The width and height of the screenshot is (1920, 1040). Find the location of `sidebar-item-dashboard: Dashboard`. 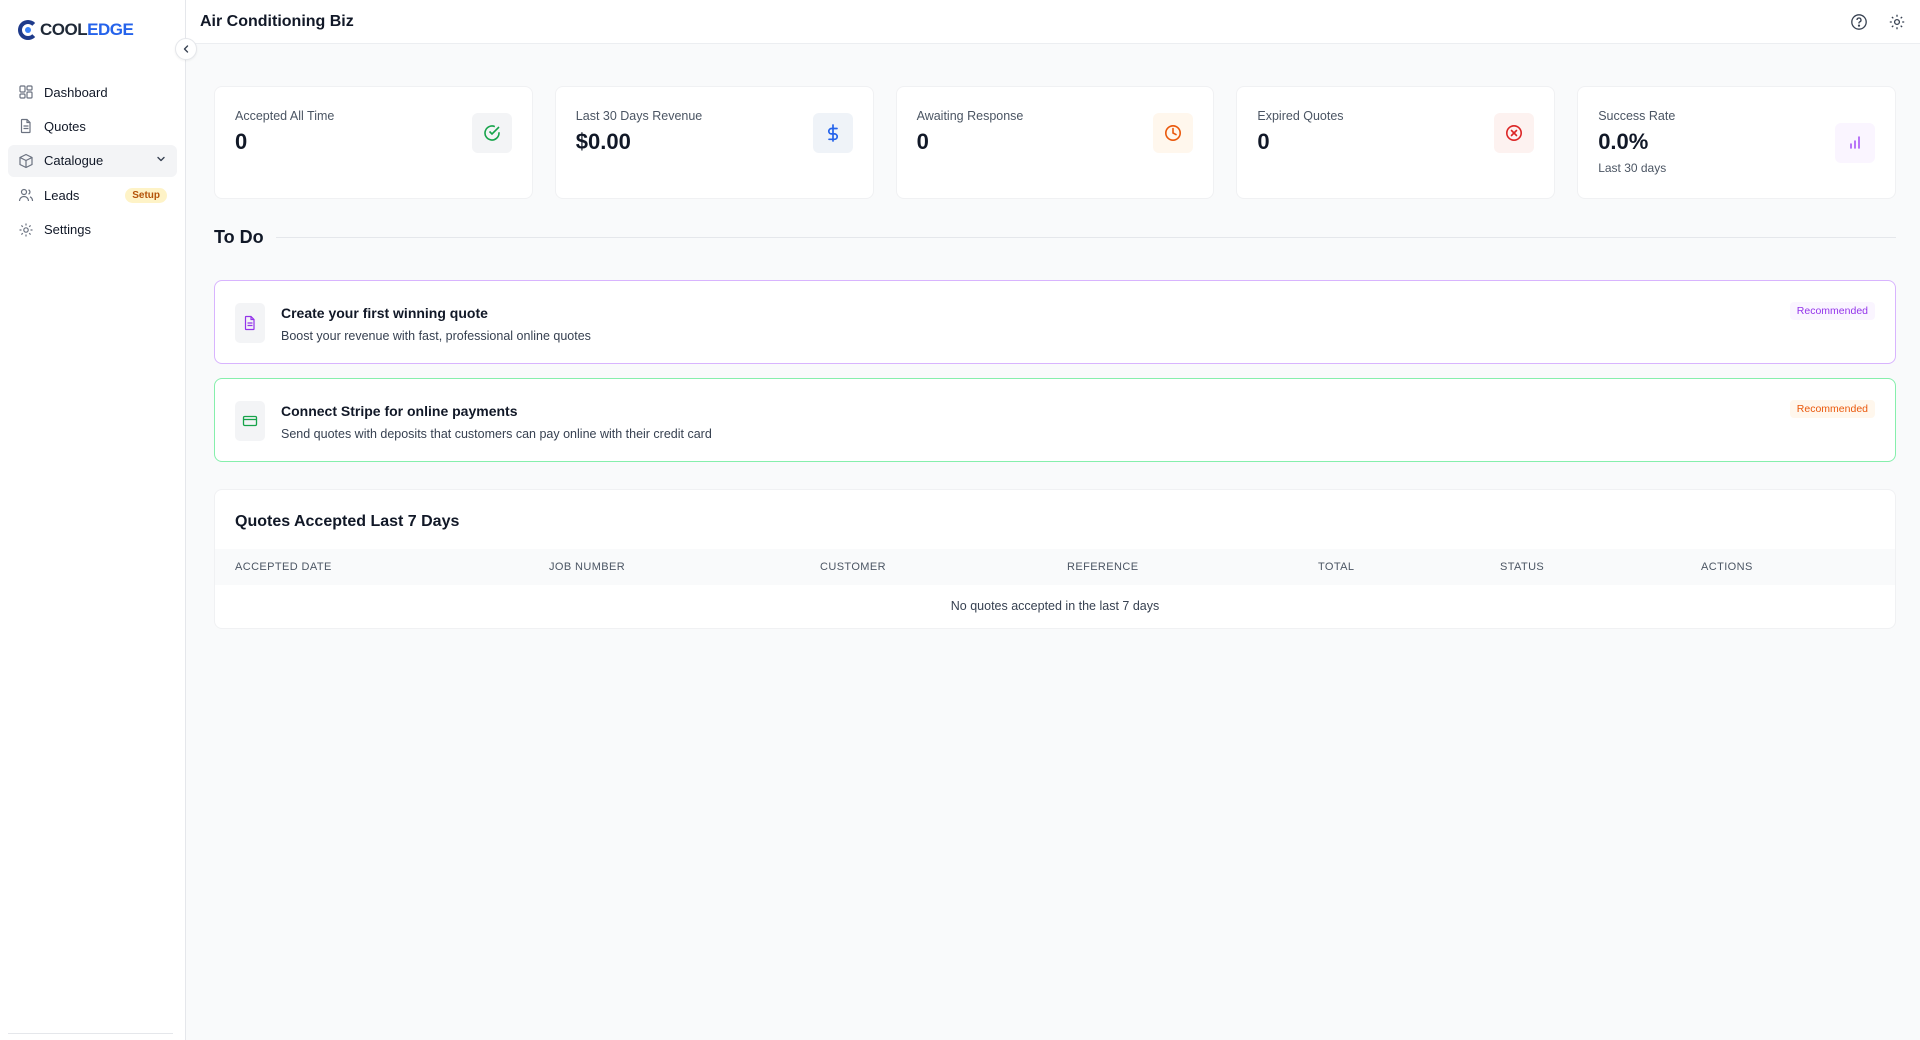

sidebar-item-dashboard: Dashboard is located at coordinates (92, 92).